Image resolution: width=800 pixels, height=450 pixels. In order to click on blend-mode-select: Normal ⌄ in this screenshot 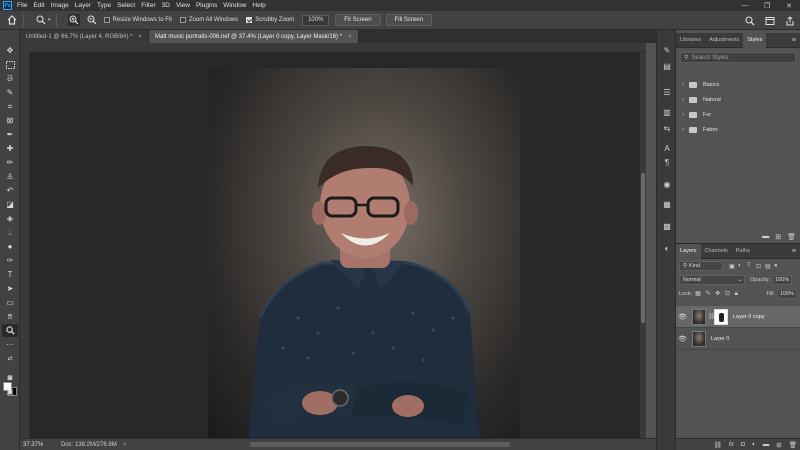, I will do `click(712, 280)`.